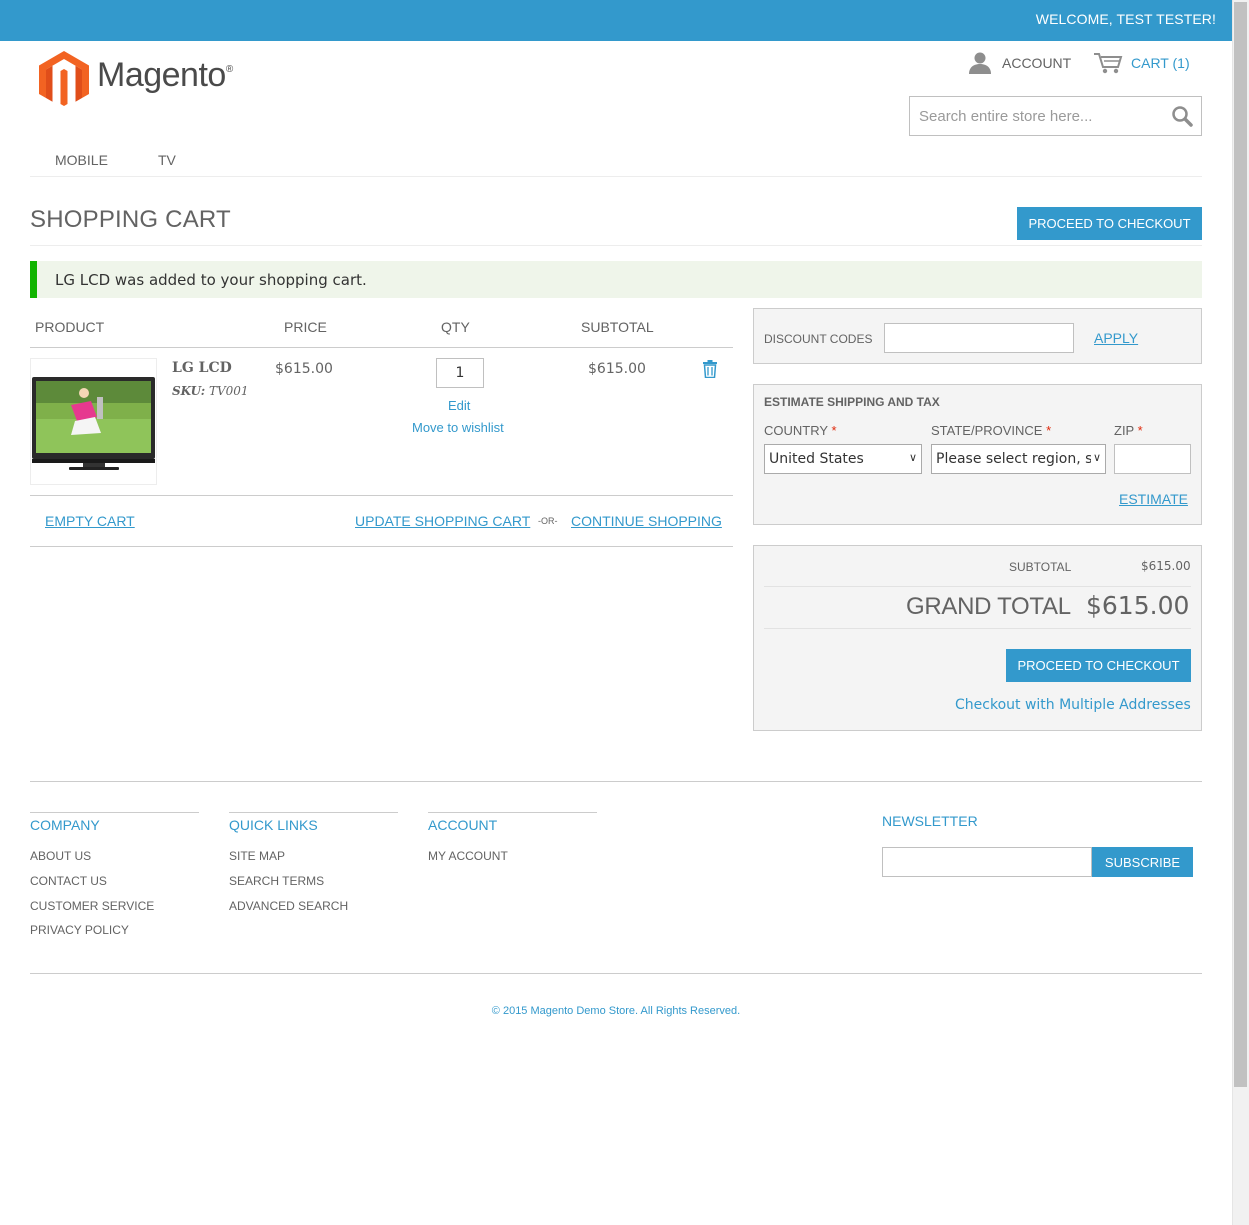 The width and height of the screenshot is (1249, 1225). I want to click on product-sku: SKU: TV001, so click(210, 391).